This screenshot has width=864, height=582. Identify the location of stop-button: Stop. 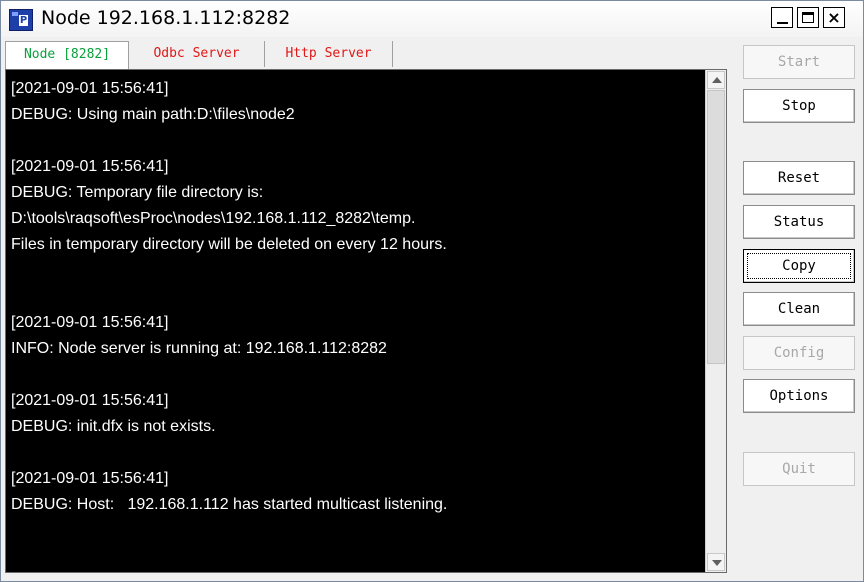
(799, 106).